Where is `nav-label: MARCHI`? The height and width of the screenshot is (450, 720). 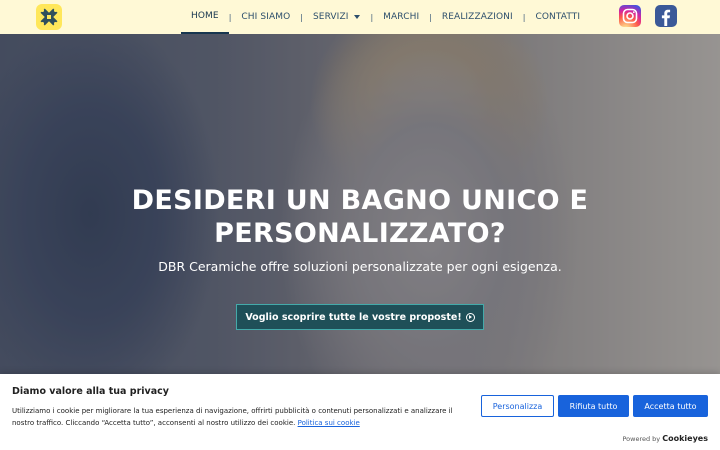 nav-label: MARCHI is located at coordinates (401, 17).